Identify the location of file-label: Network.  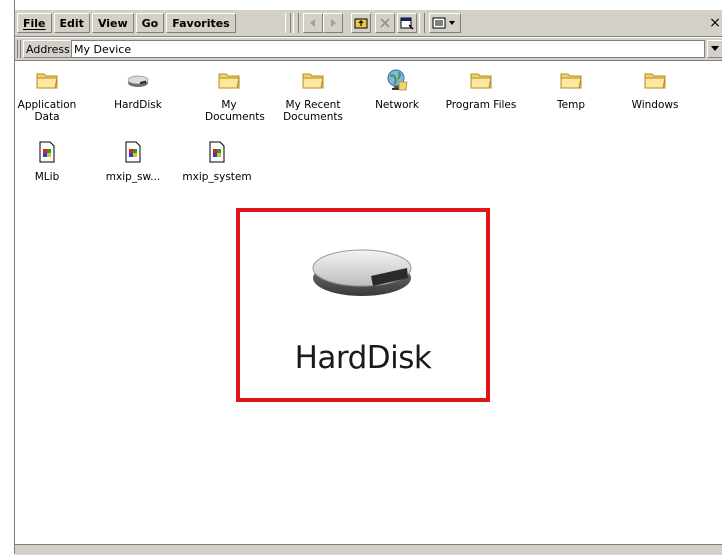
(397, 105).